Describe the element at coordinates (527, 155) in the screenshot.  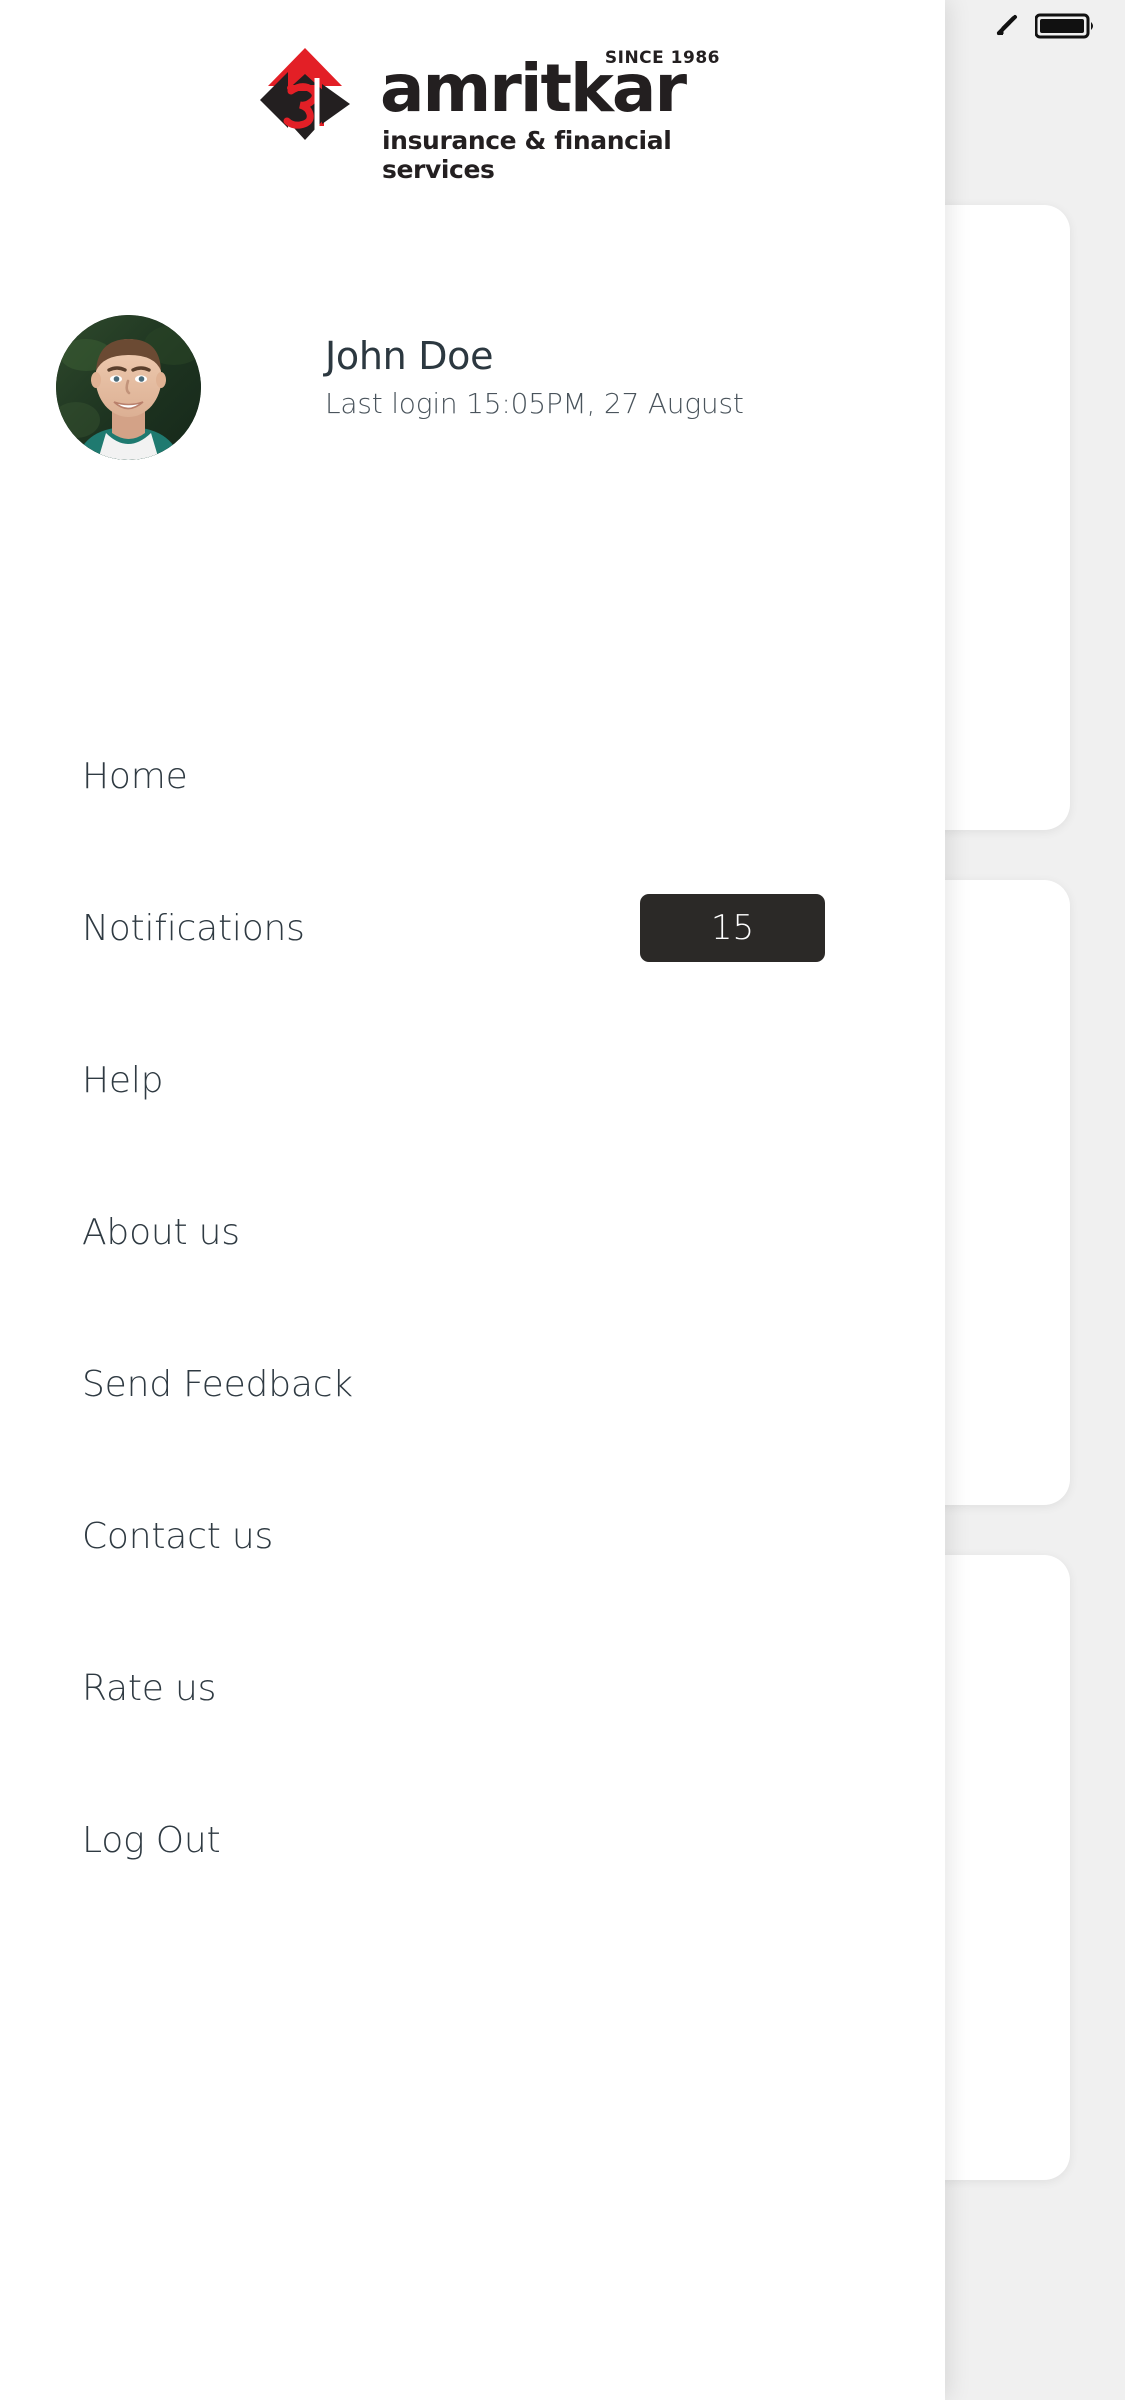
I see `brand-tagline: insurance & financial services` at that location.